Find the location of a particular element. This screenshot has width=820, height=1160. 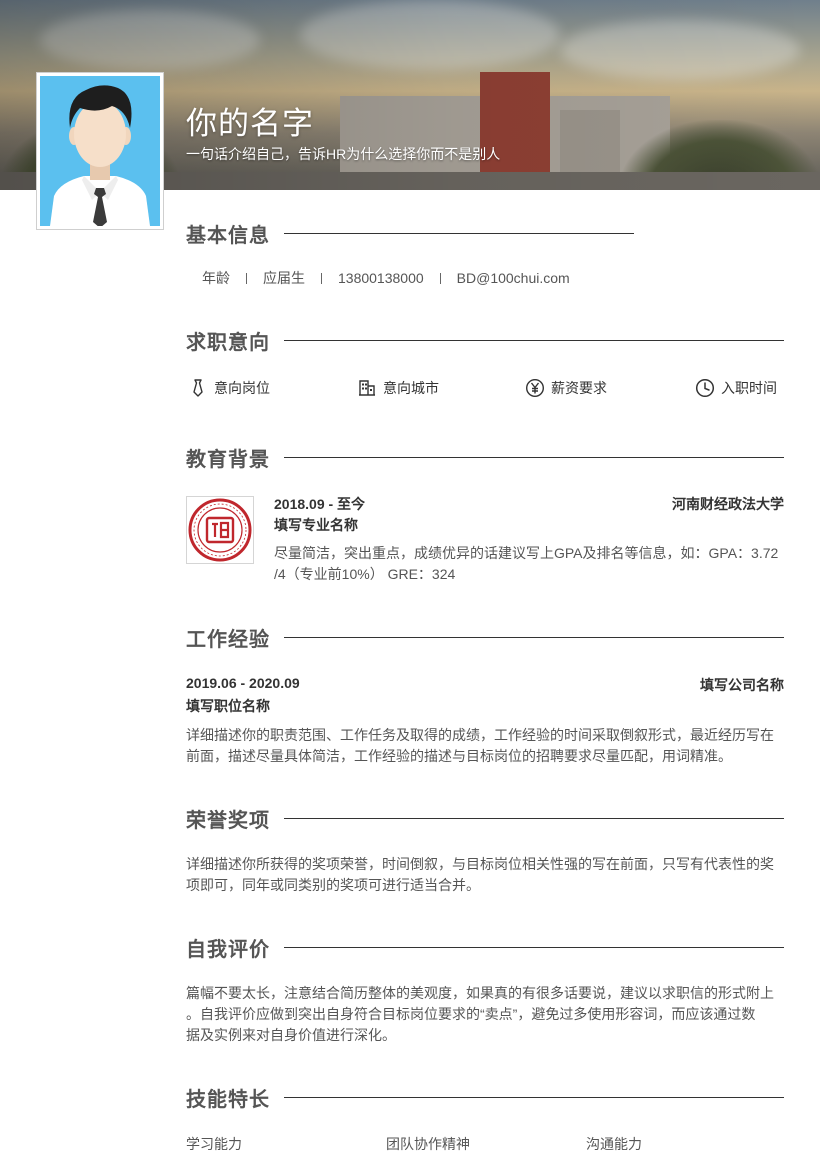

section-title: 技能特长 is located at coordinates (228, 1099).